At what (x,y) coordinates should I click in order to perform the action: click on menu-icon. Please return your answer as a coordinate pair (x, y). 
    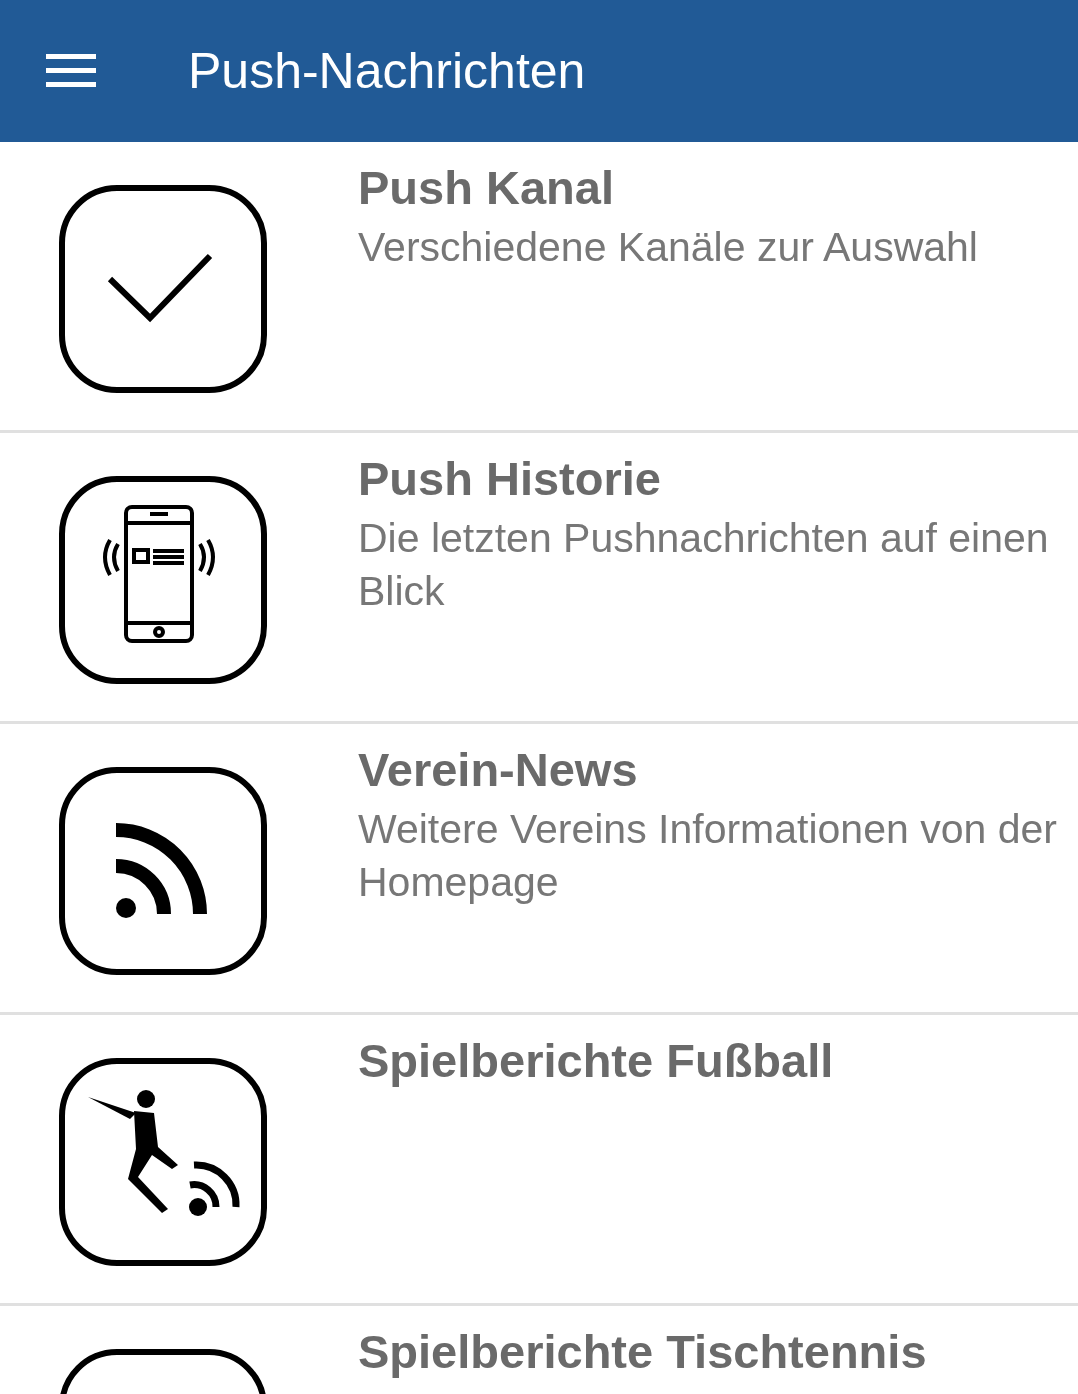
    Looking at the image, I should click on (71, 71).